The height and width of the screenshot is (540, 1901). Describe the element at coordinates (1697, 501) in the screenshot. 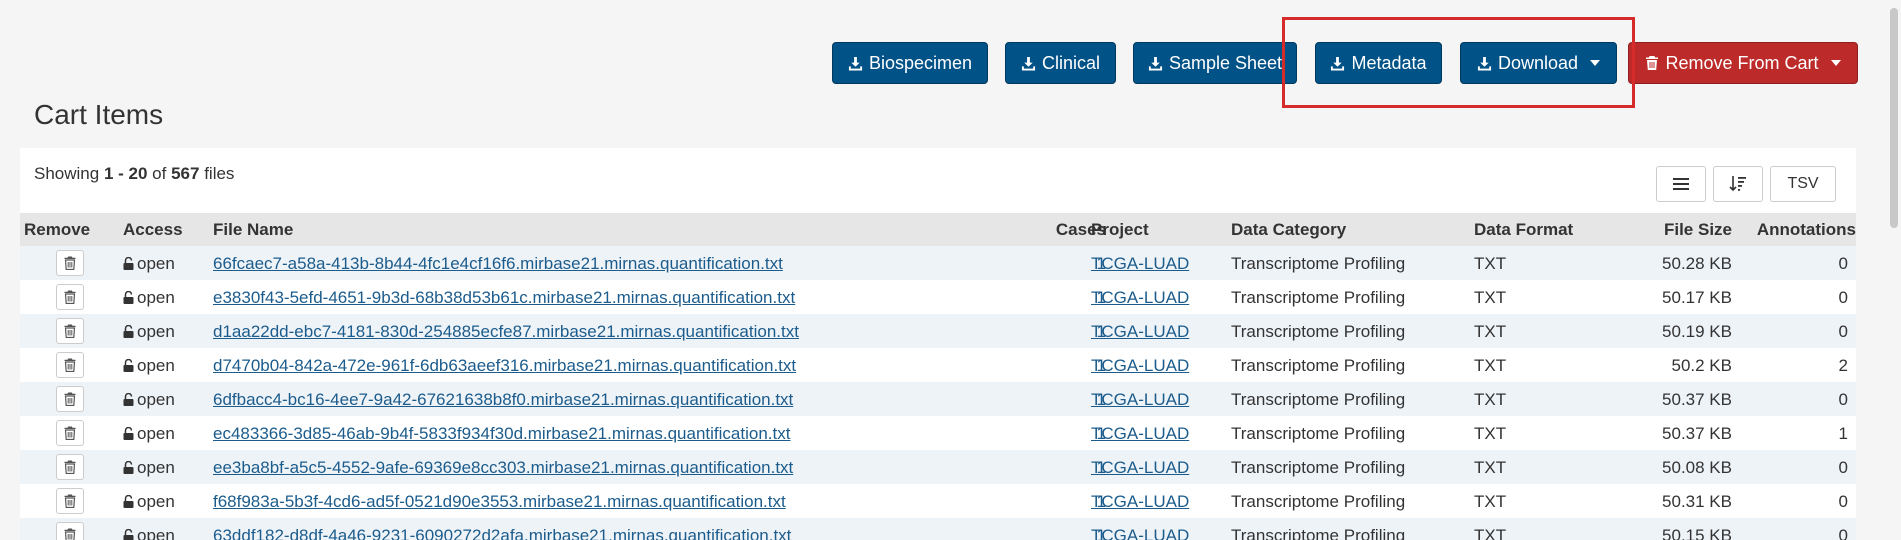

I see `file-size-cell: 50.31 KB` at that location.